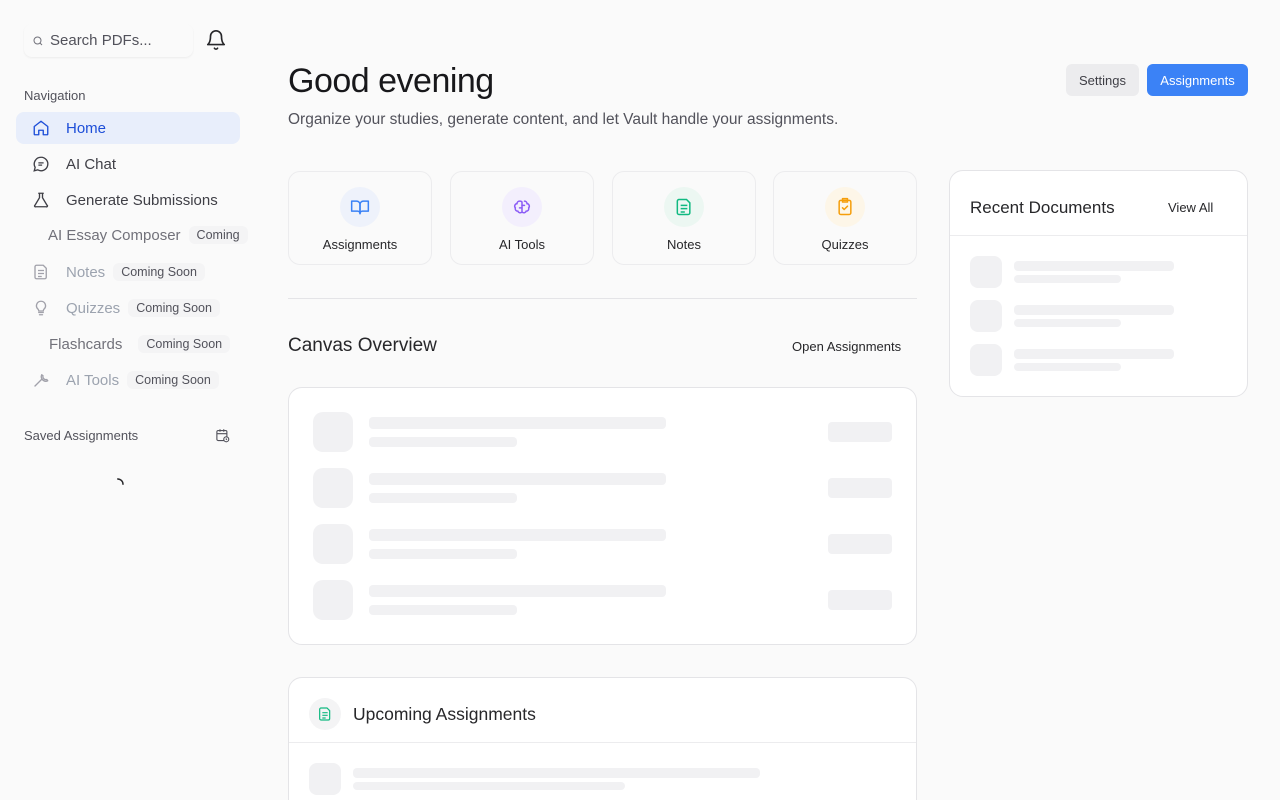  I want to click on page-title: Good evening, so click(391, 81).